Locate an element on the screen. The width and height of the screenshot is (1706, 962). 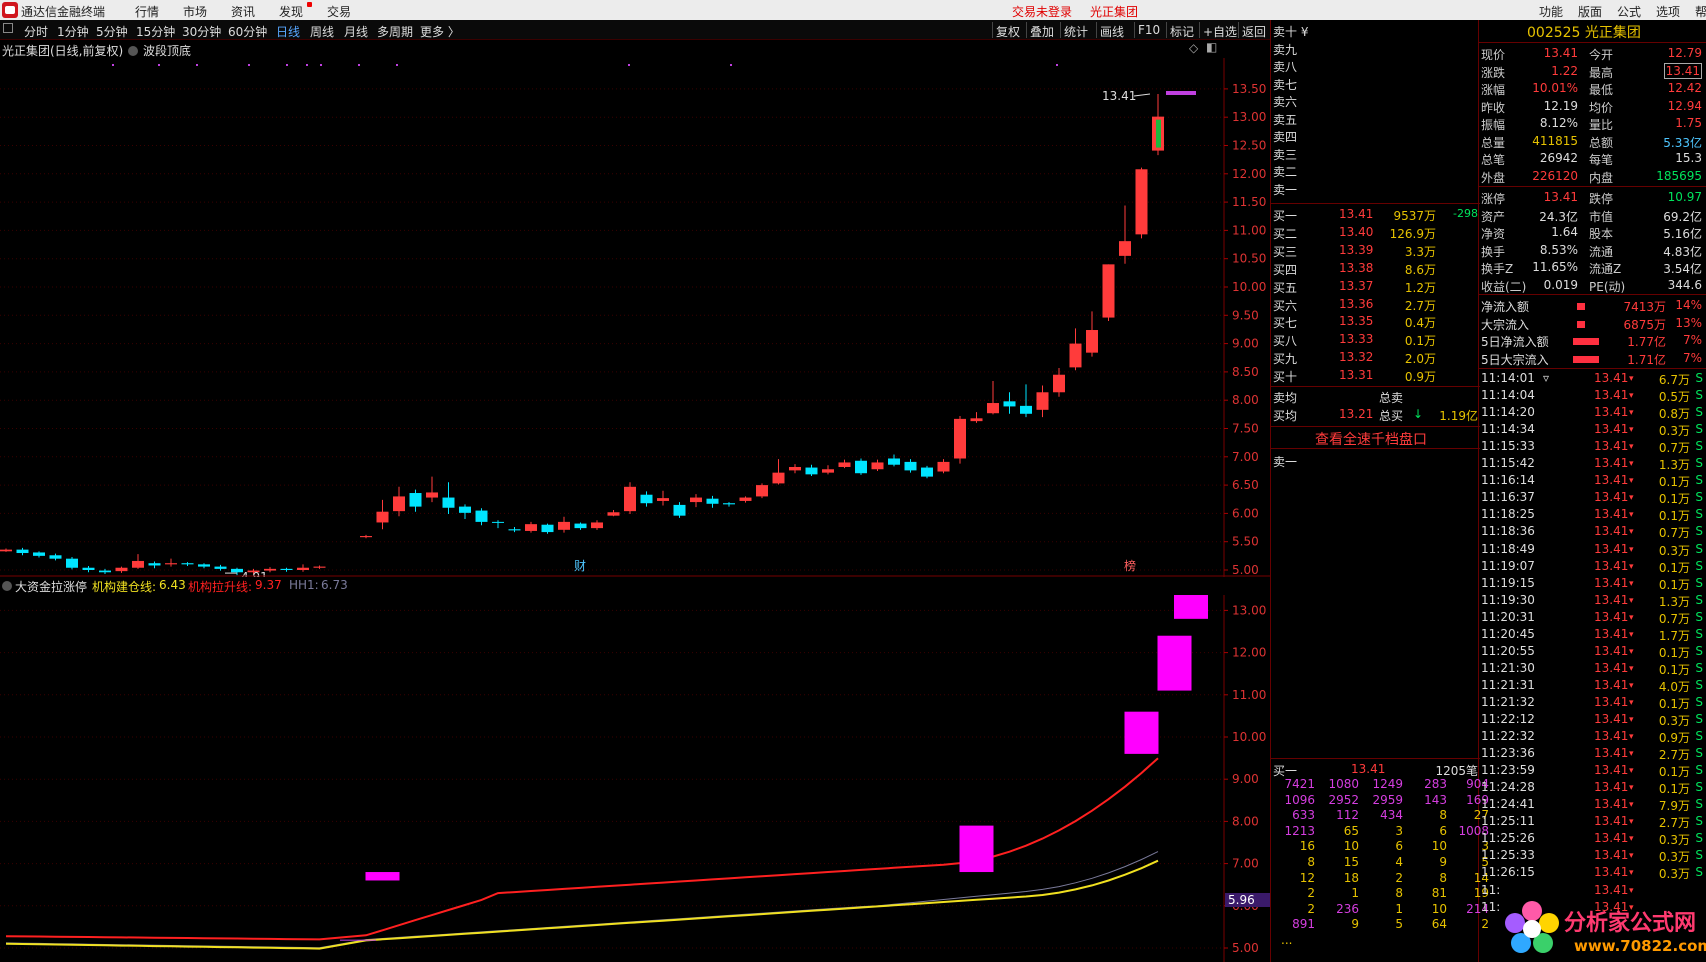
period-tab-7: 周线 is located at coordinates (322, 31).